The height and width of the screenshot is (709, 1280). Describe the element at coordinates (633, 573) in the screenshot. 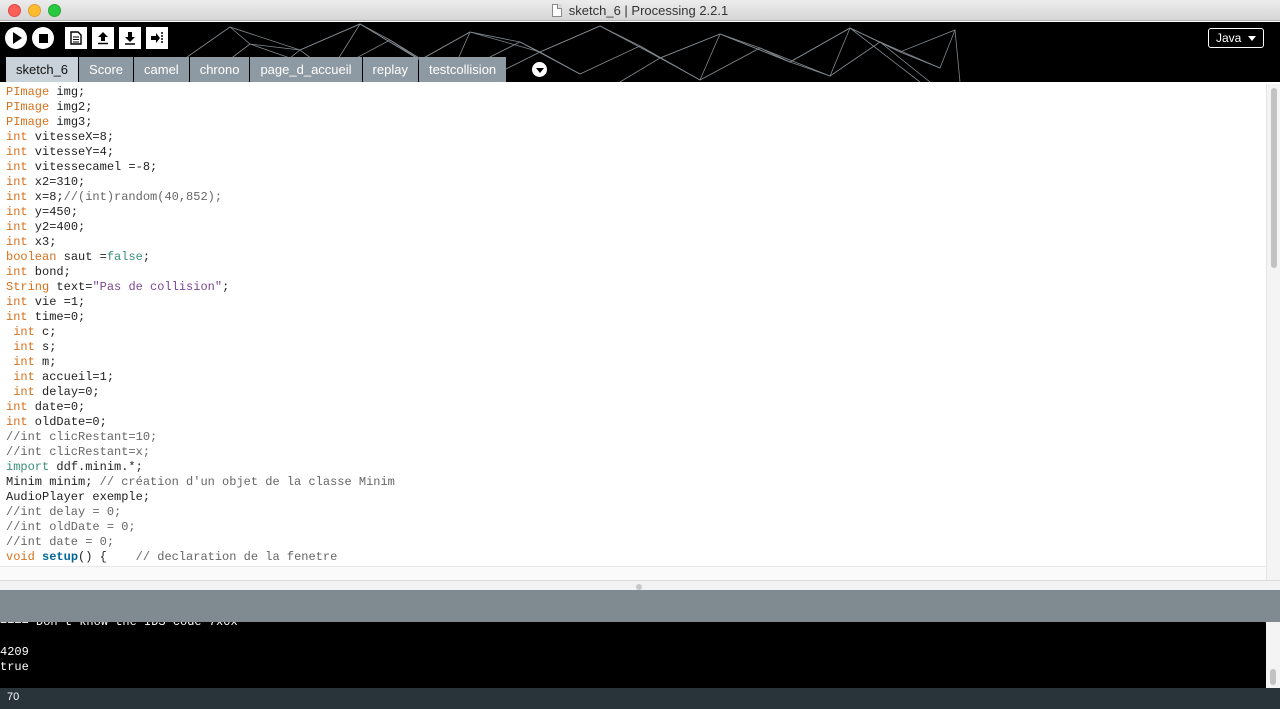

I see `editor-horizontal-scrollbar` at that location.